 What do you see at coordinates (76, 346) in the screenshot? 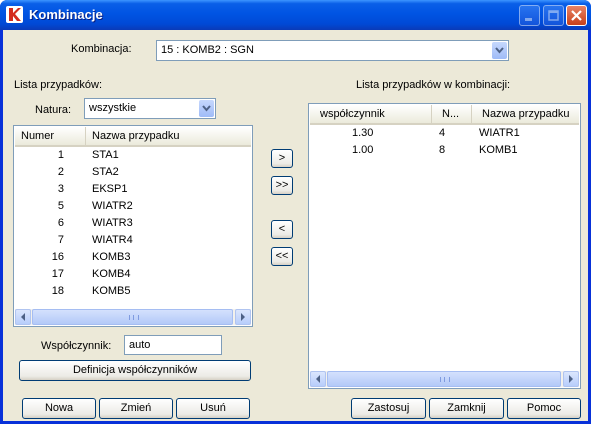
I see `factor-label: Współczynnik:` at bounding box center [76, 346].